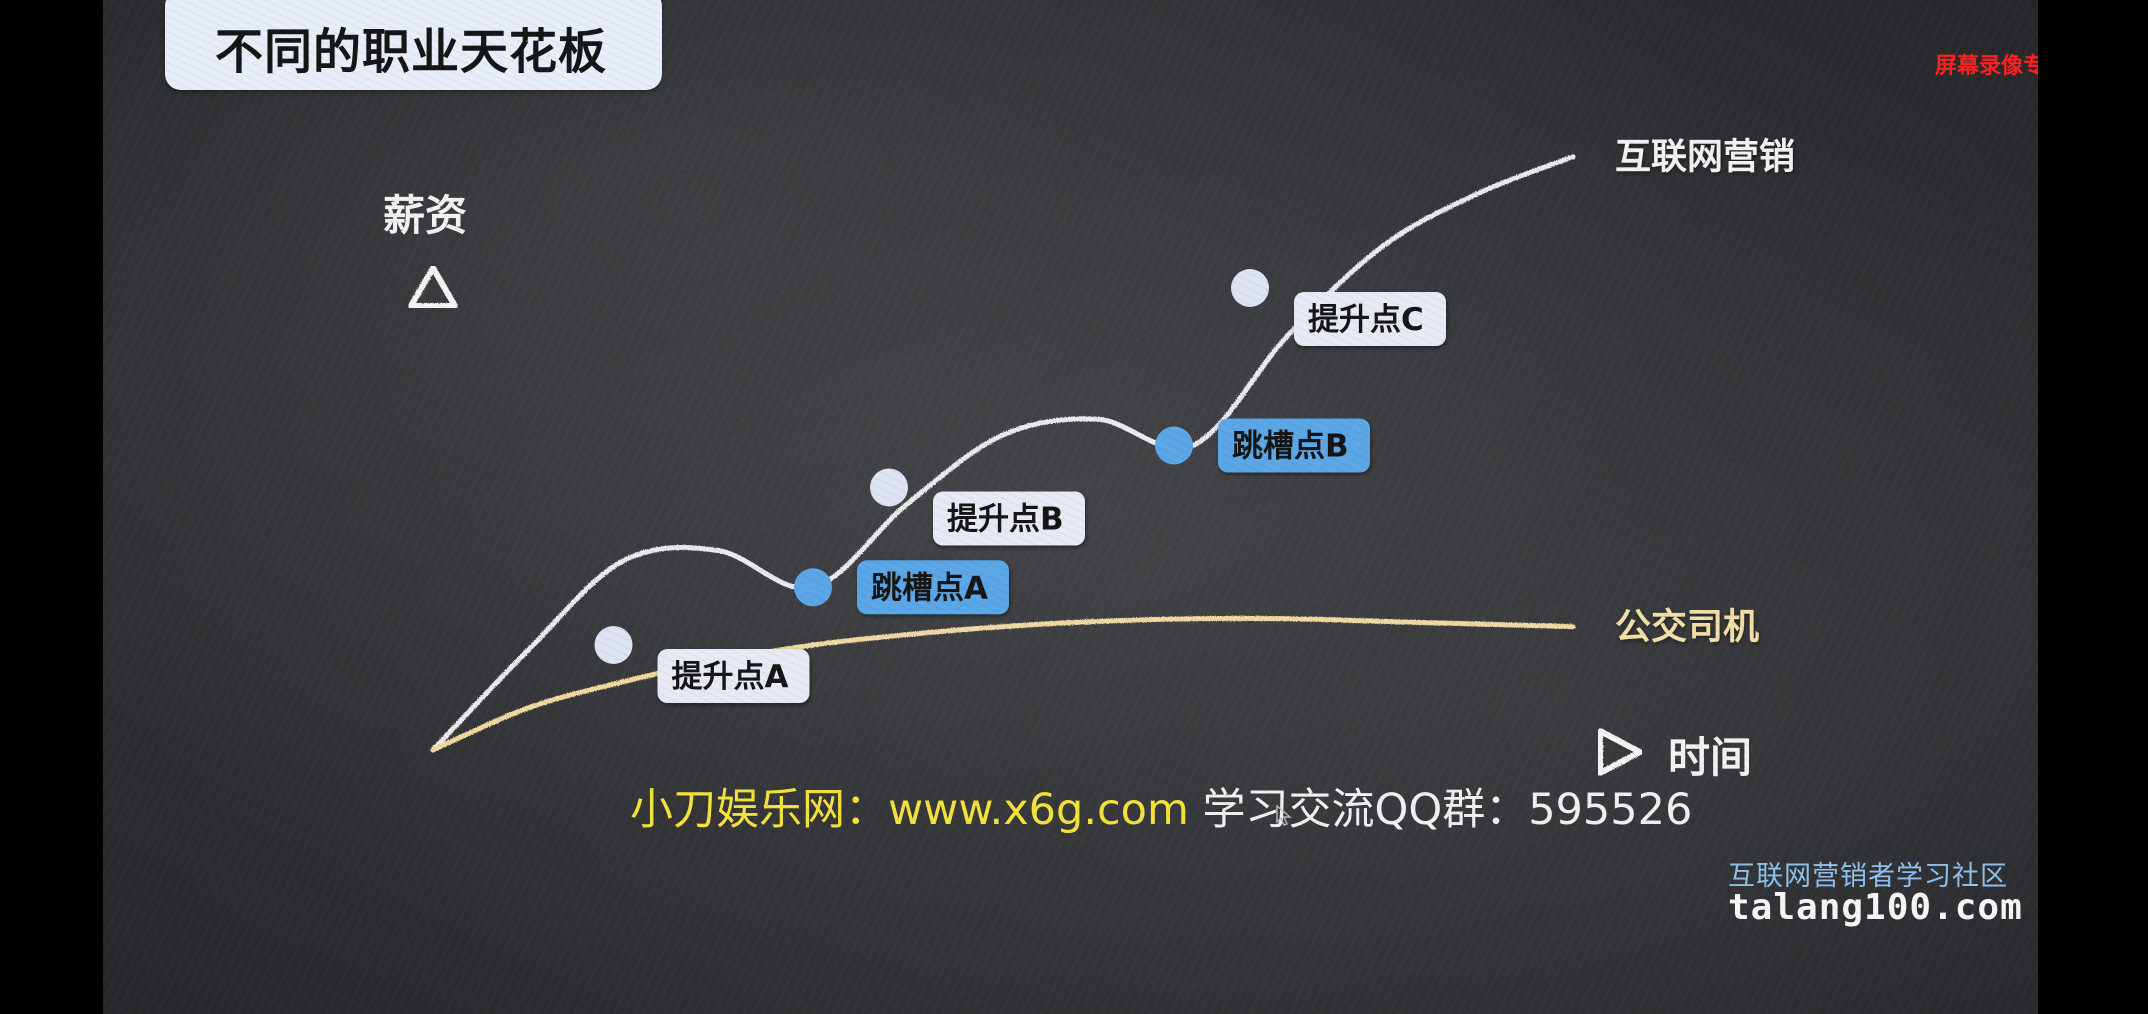 The width and height of the screenshot is (2148, 1014). What do you see at coordinates (1290, 447) in the screenshot?
I see `point-label-3: 跳槽点B` at bounding box center [1290, 447].